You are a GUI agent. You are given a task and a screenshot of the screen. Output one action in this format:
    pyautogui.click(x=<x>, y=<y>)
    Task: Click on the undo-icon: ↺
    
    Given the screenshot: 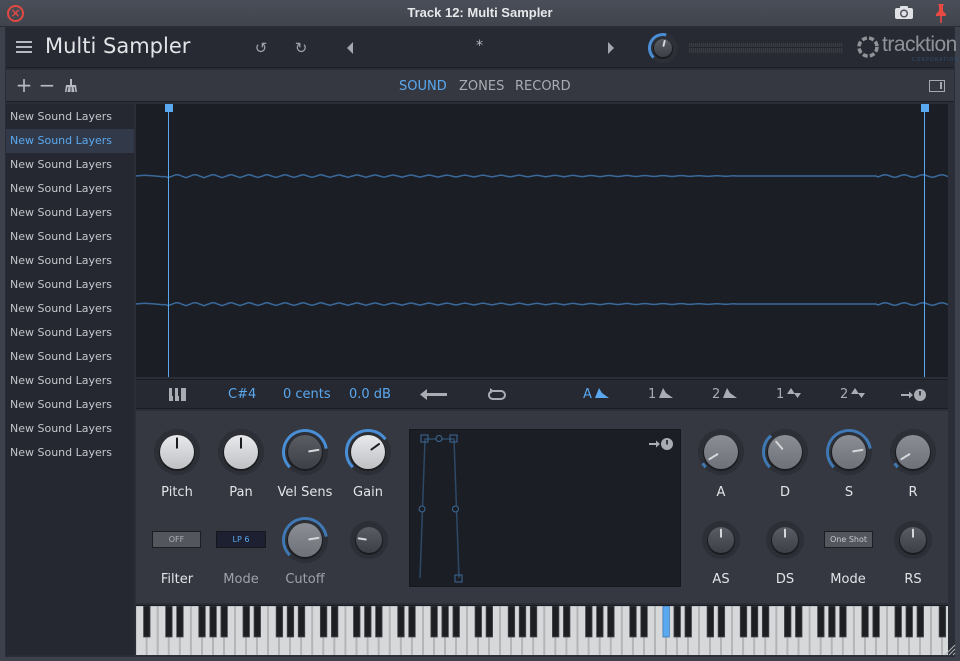 What is the action you would take?
    pyautogui.click(x=261, y=48)
    